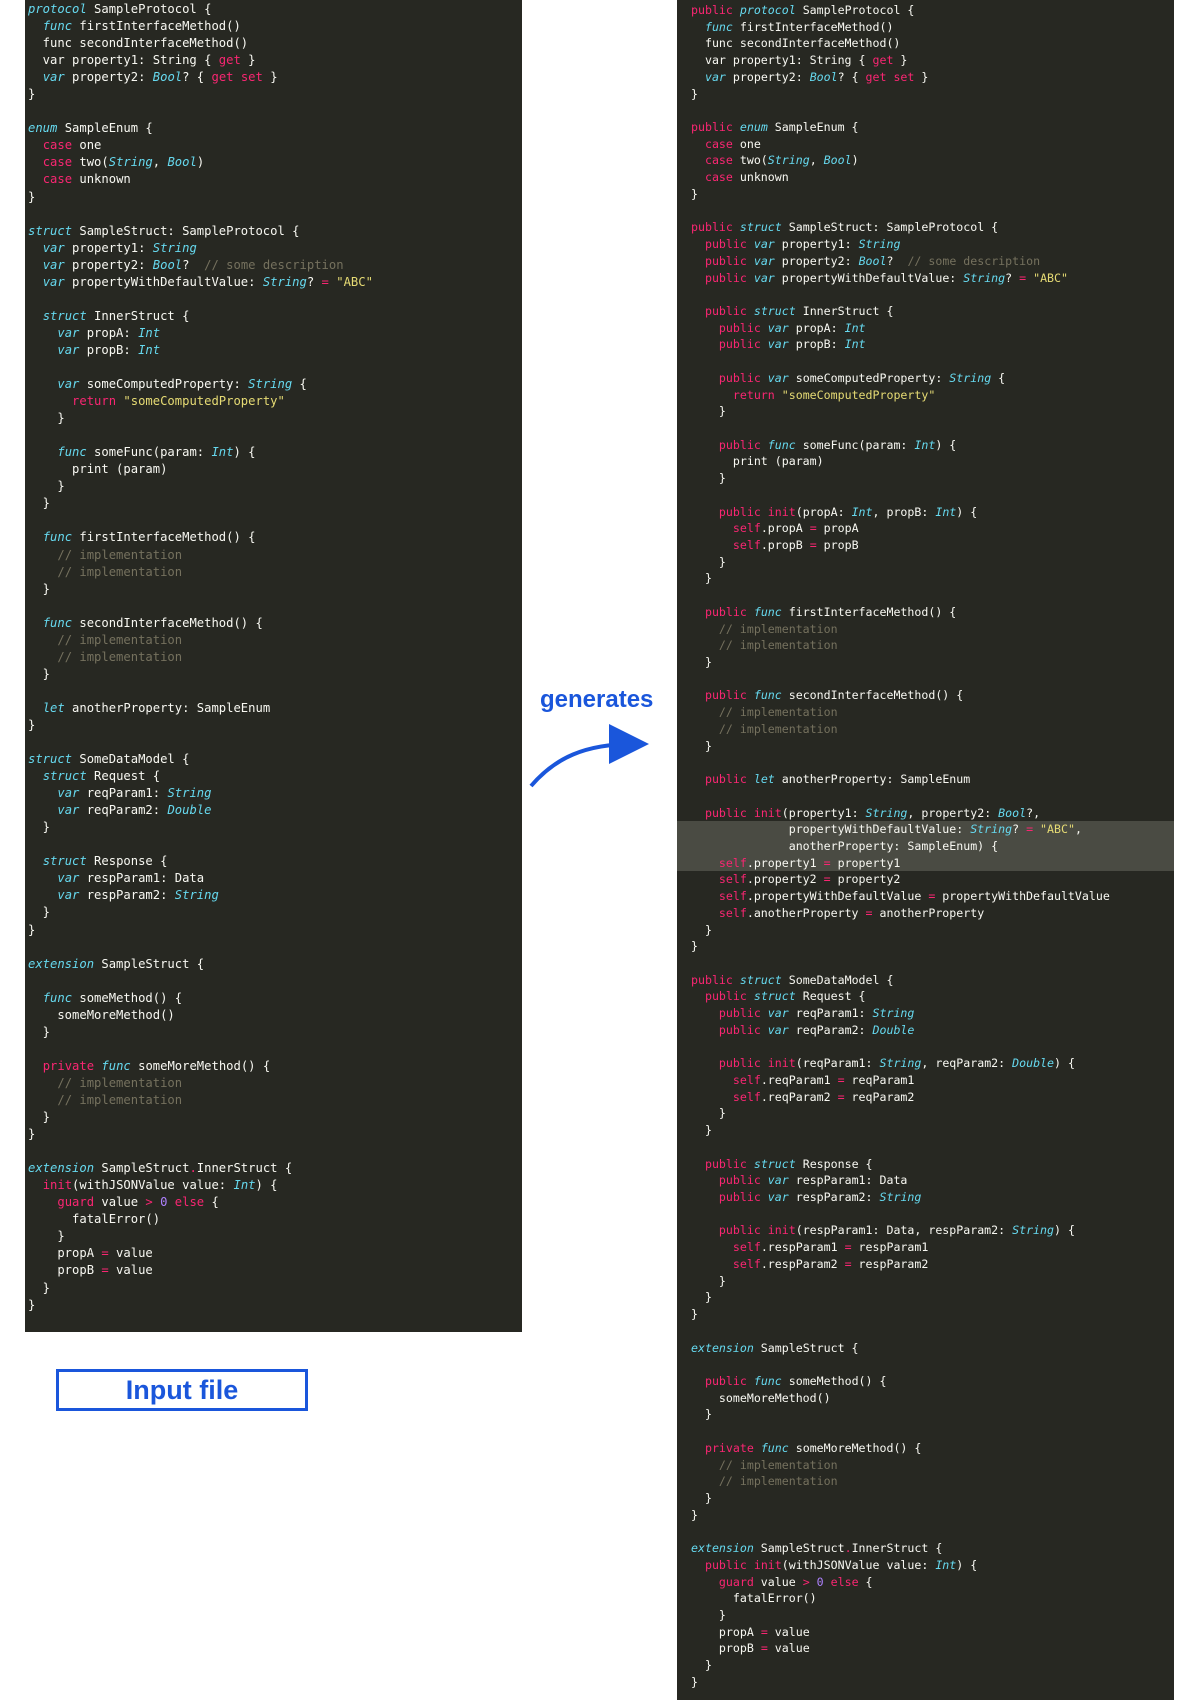  Describe the element at coordinates (890, 227) in the screenshot. I see `code-token: SampleStruct: SampleProtocol {` at that location.